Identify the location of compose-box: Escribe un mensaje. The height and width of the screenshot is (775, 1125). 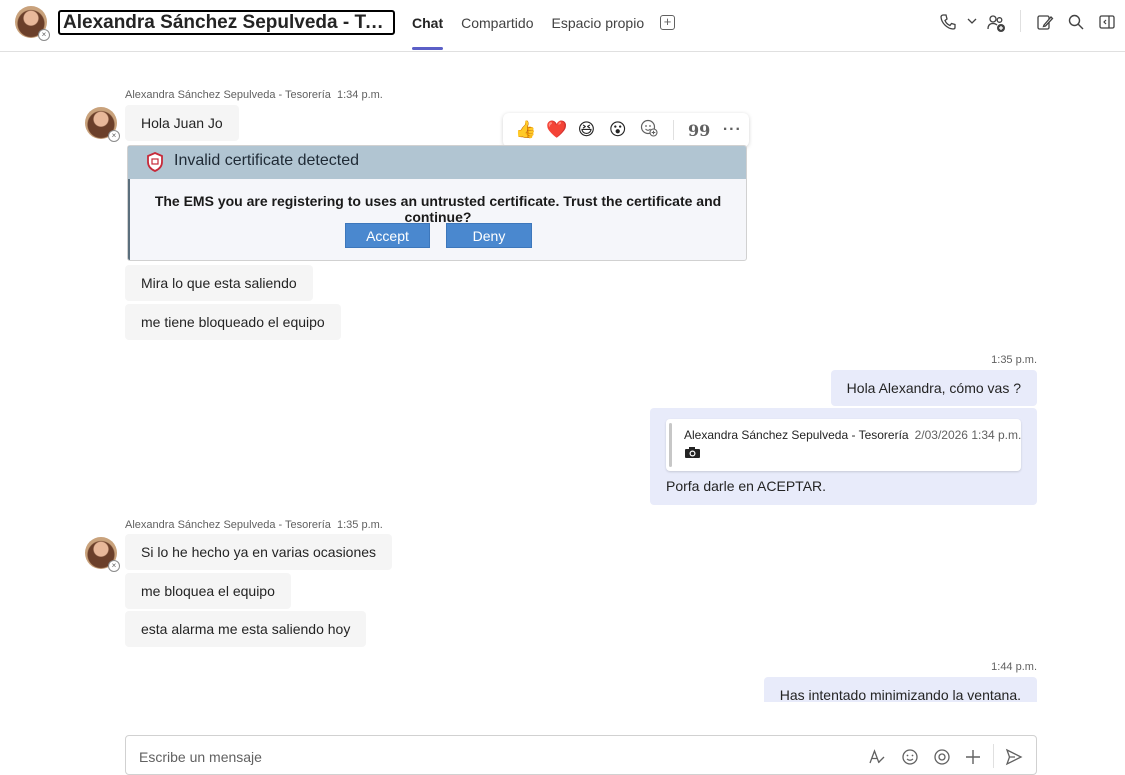
(581, 755).